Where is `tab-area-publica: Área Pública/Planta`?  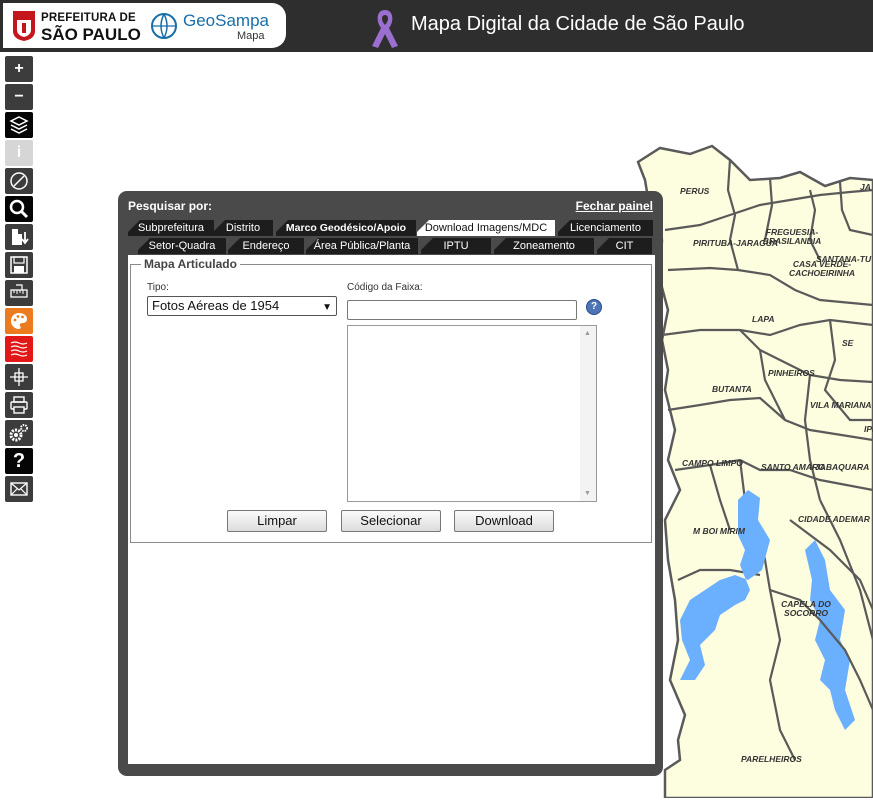 tab-area-publica: Área Pública/Planta is located at coordinates (362, 246).